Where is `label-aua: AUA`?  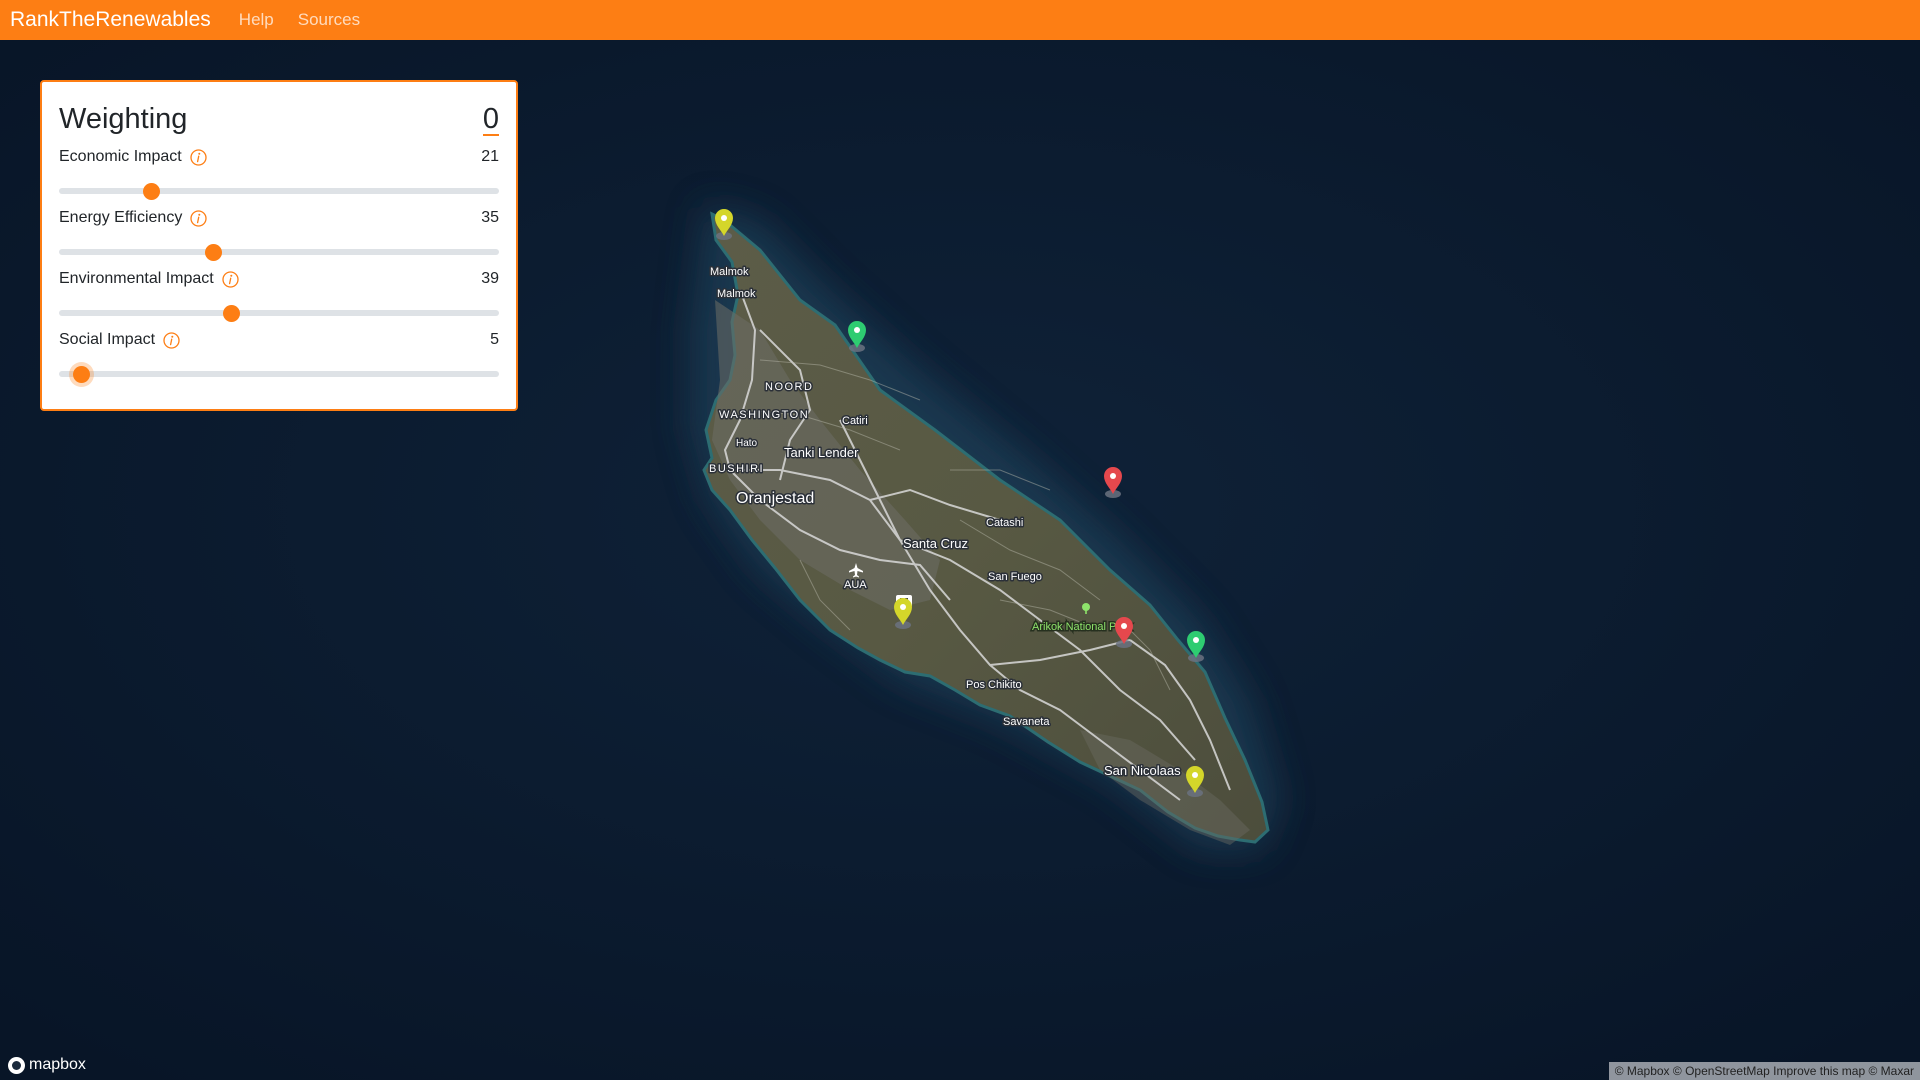
label-aua: AUA is located at coordinates (855, 585).